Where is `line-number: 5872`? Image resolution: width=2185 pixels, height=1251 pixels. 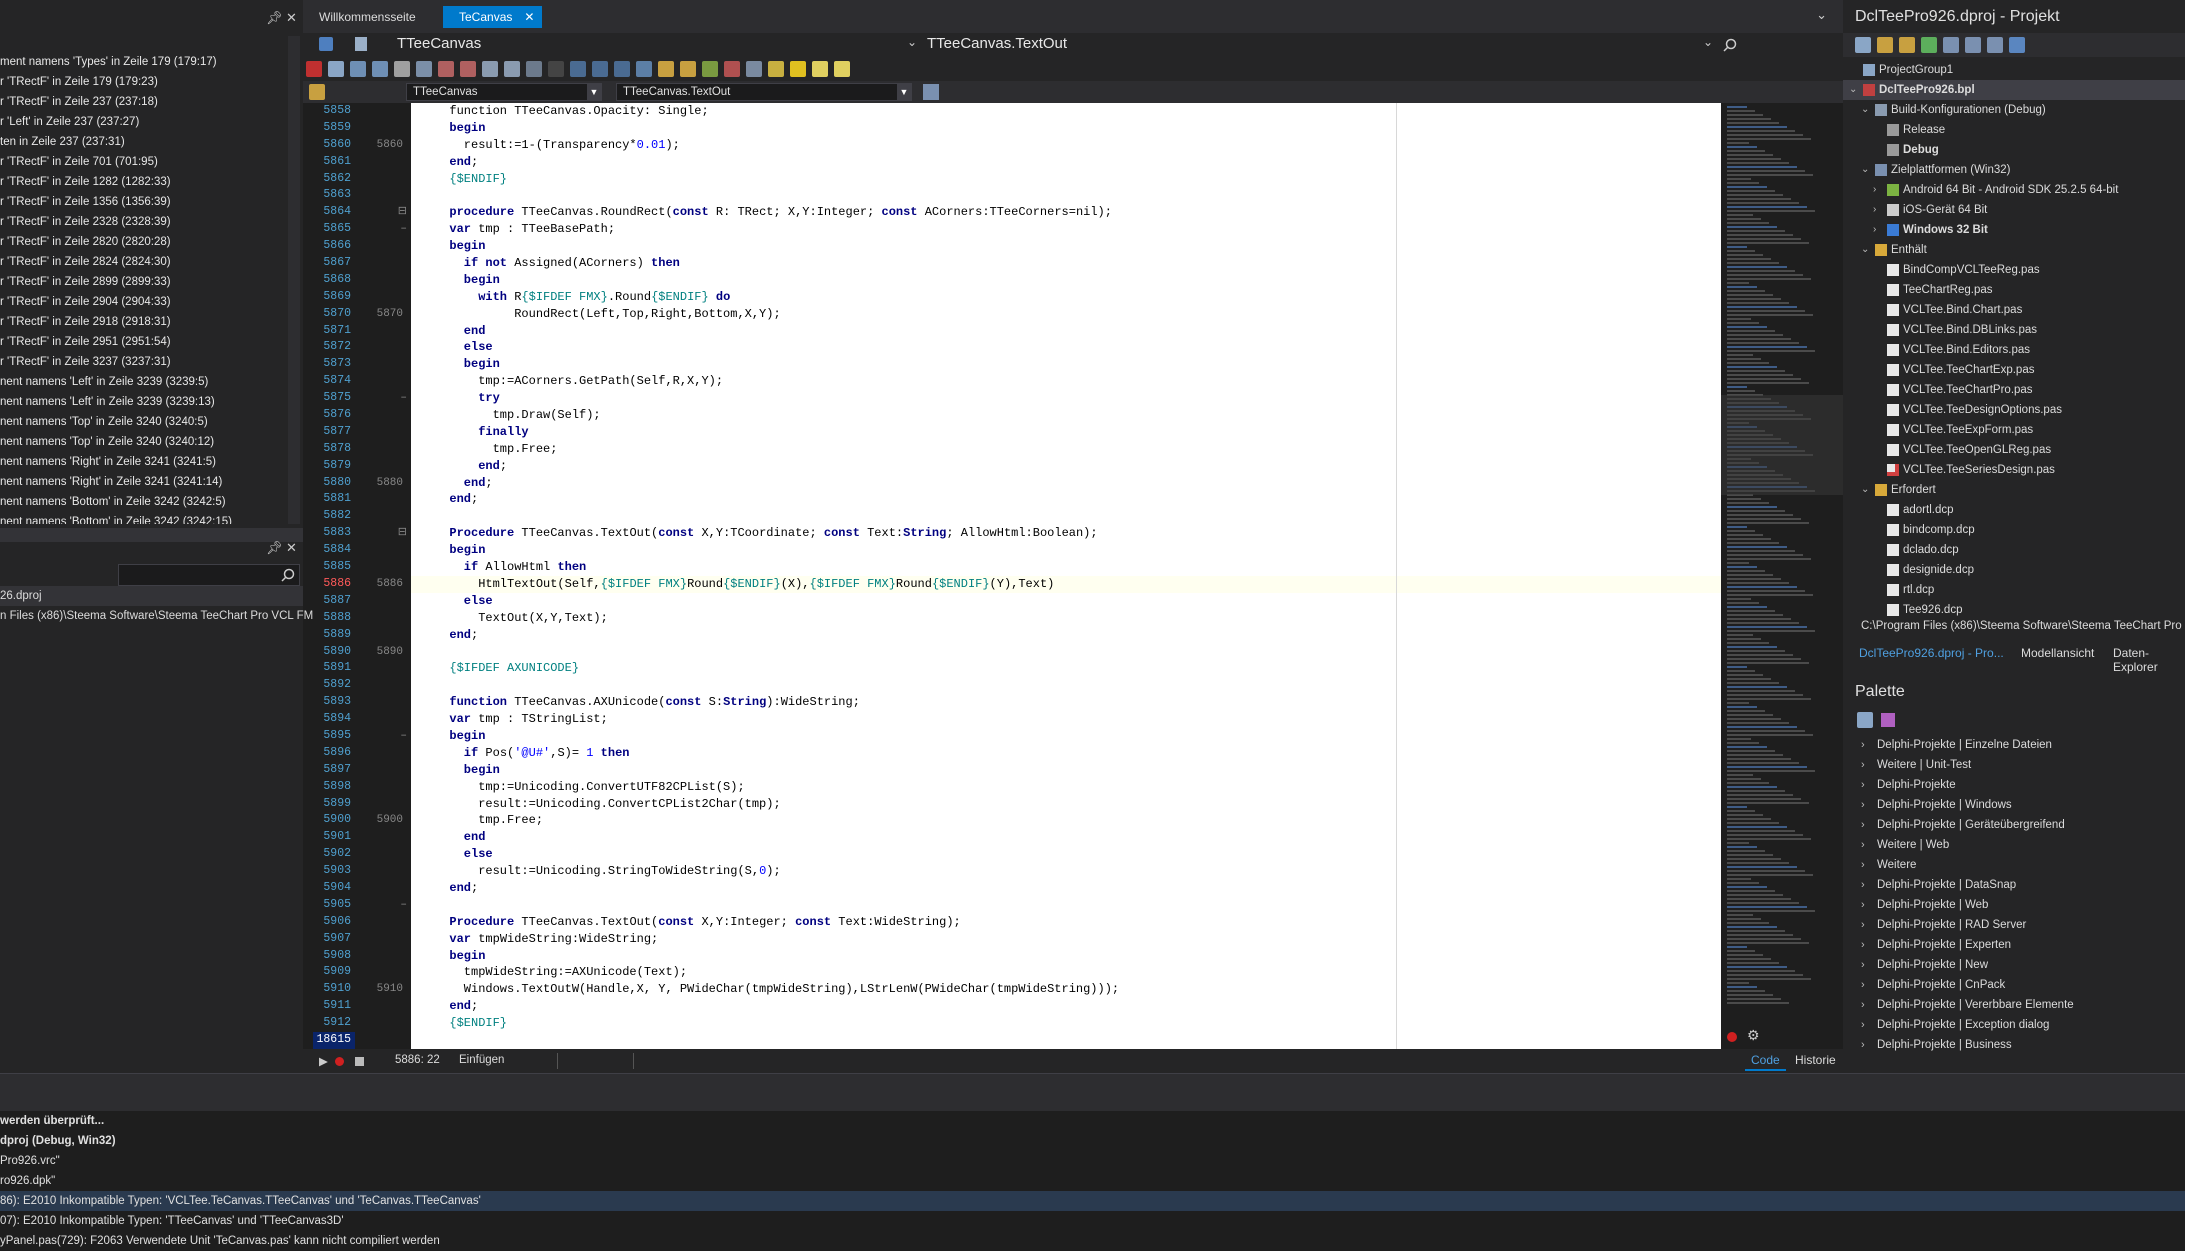 line-number: 5872 is located at coordinates (334, 347).